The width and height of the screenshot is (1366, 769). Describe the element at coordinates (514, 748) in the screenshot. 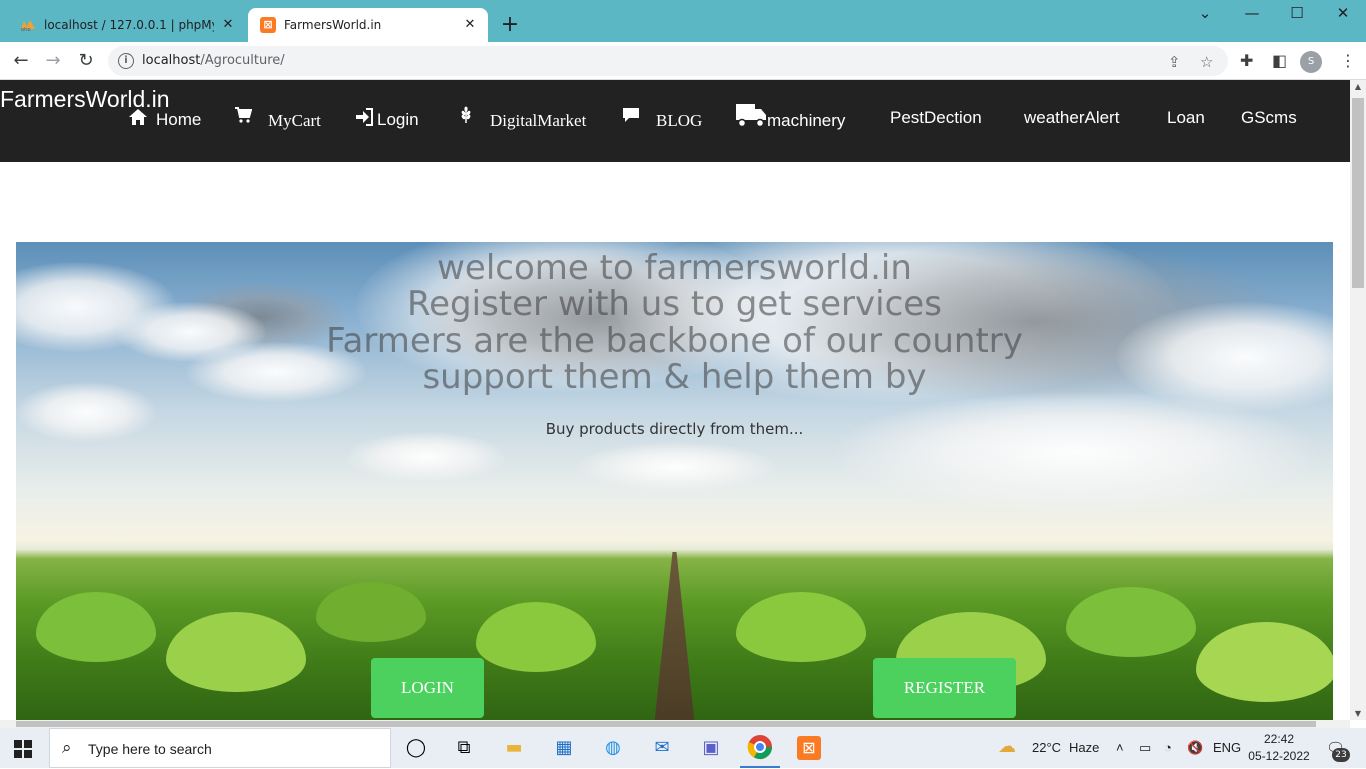

I see `file-explorer-icon: ▬` at that location.